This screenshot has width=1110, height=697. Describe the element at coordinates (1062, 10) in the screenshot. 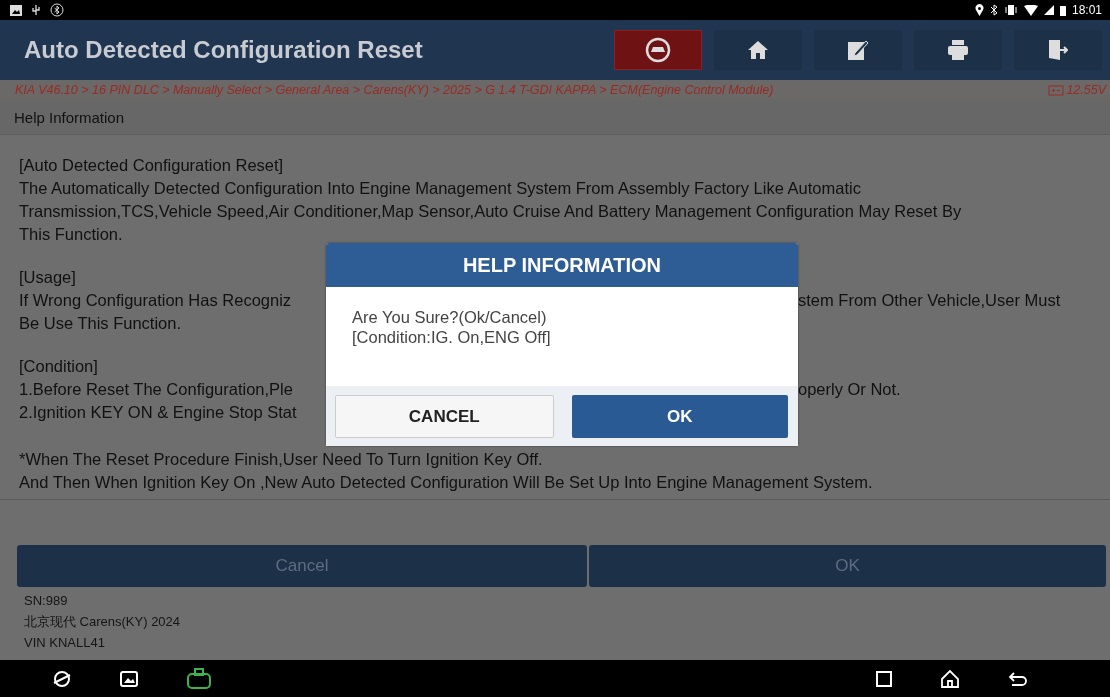

I see `battery-icon` at that location.